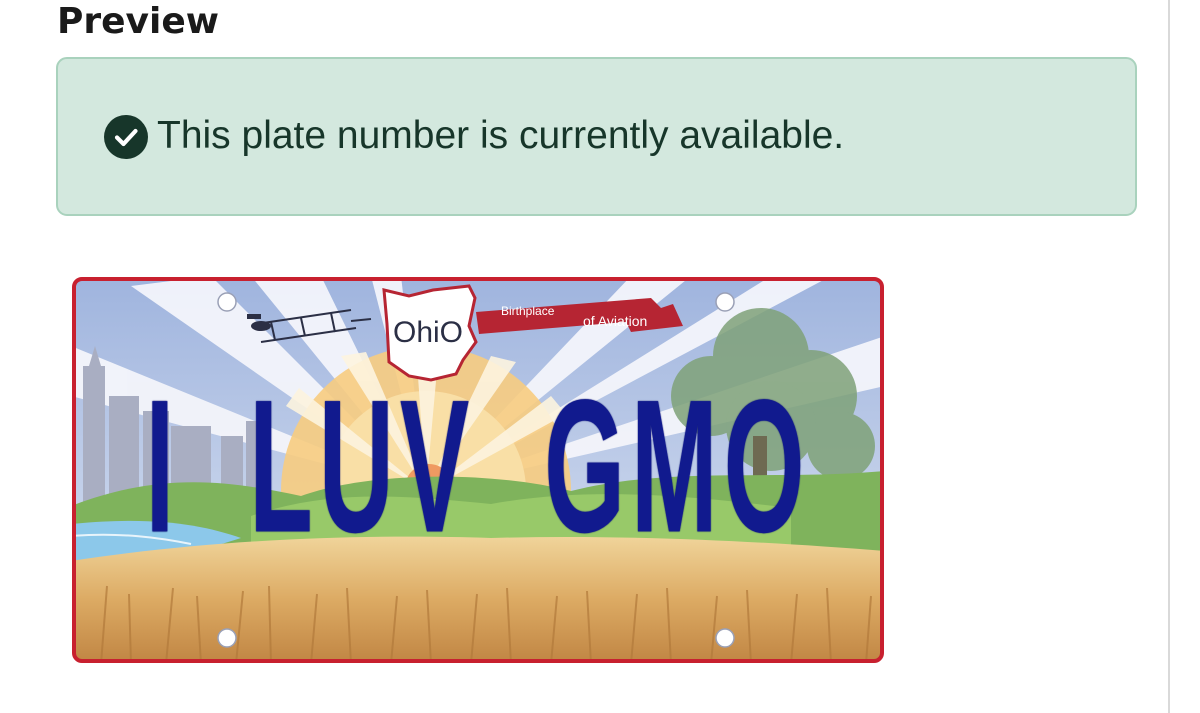 This screenshot has width=1200, height=713. I want to click on check-circle-icon, so click(126, 137).